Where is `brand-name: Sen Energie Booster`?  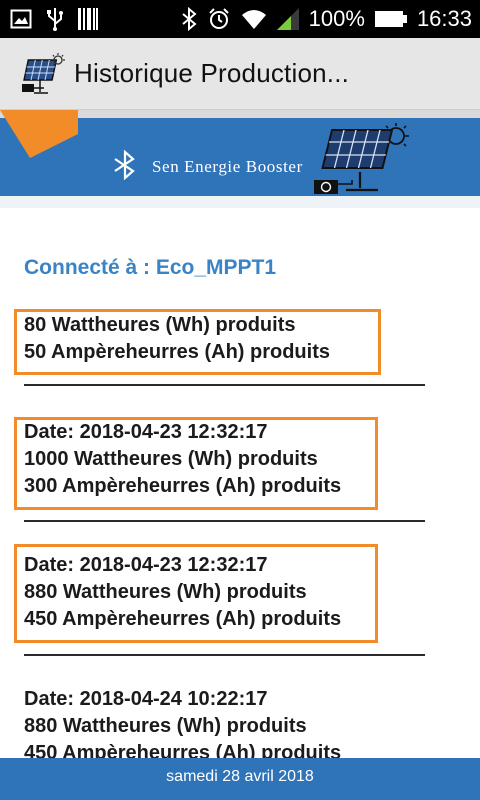 brand-name: Sen Energie Booster is located at coordinates (227, 166).